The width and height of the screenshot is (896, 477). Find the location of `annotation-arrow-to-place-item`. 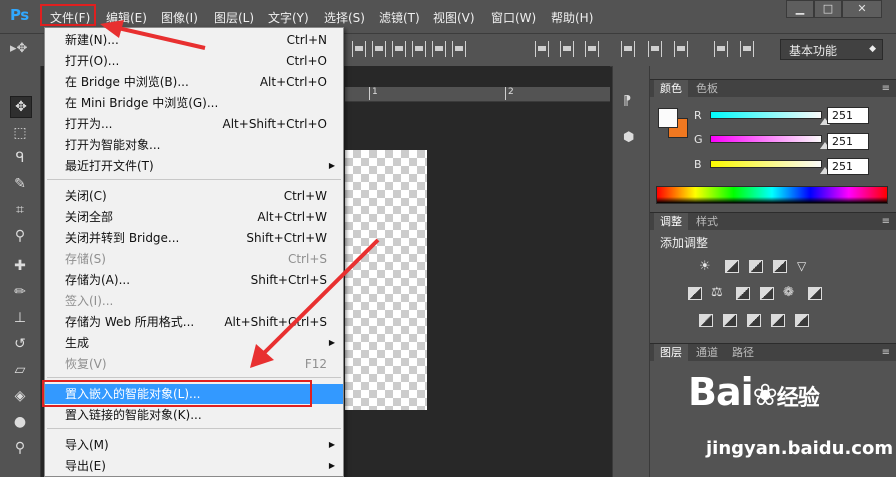

annotation-arrow-to-place-item is located at coordinates (315, 303).